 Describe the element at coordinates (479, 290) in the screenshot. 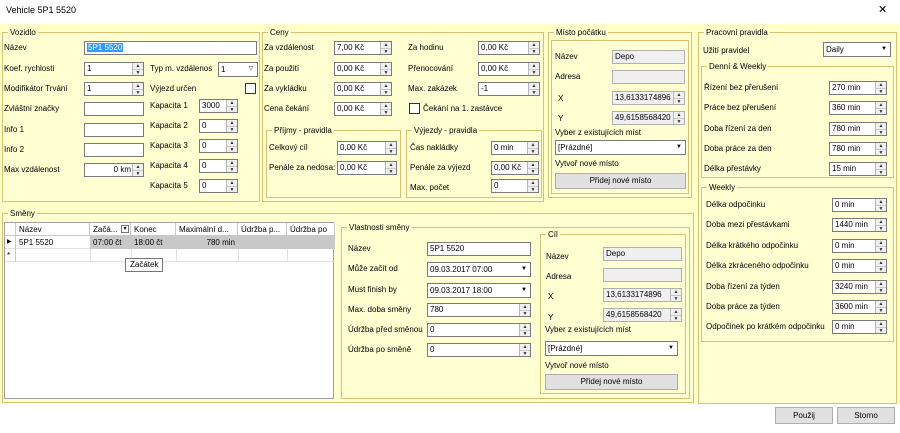

I see `must-select: 09.03.2017 18:00 ▼` at that location.